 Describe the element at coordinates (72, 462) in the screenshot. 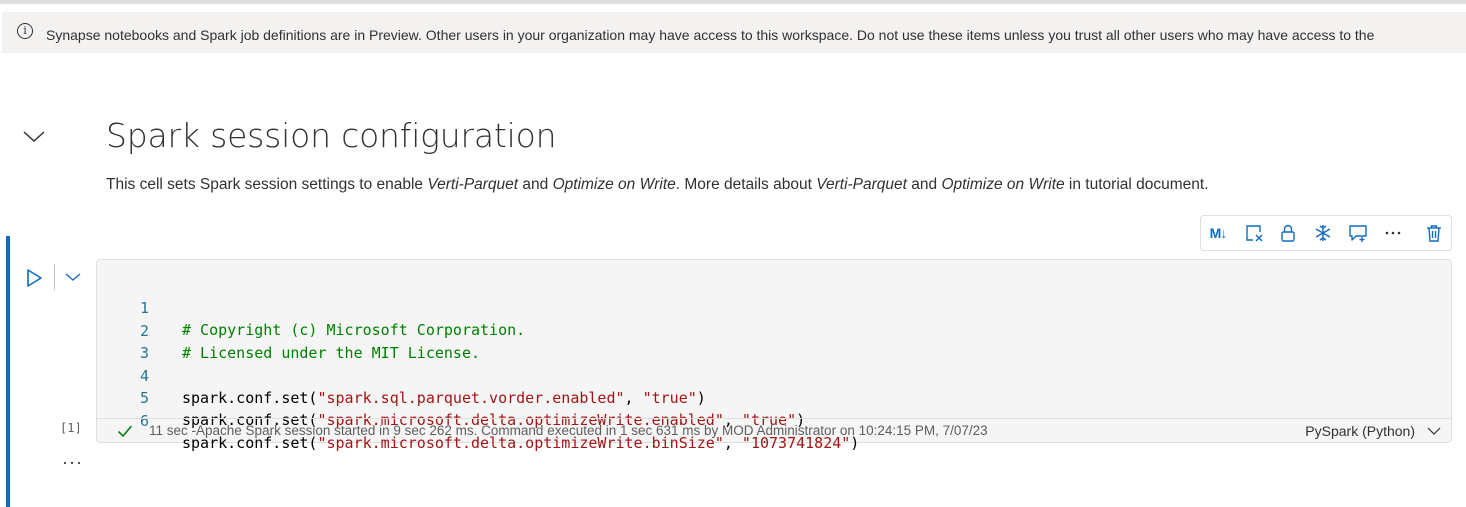

I see `cell-more-options-icon: ···` at that location.